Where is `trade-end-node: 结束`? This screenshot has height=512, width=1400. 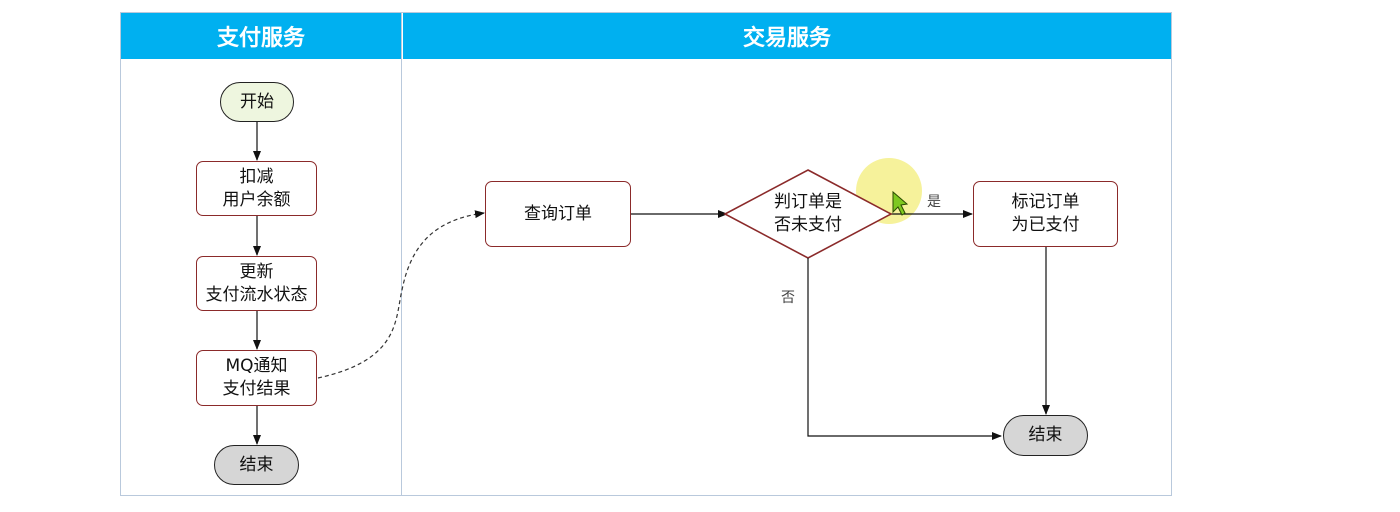 trade-end-node: 结束 is located at coordinates (1045, 435).